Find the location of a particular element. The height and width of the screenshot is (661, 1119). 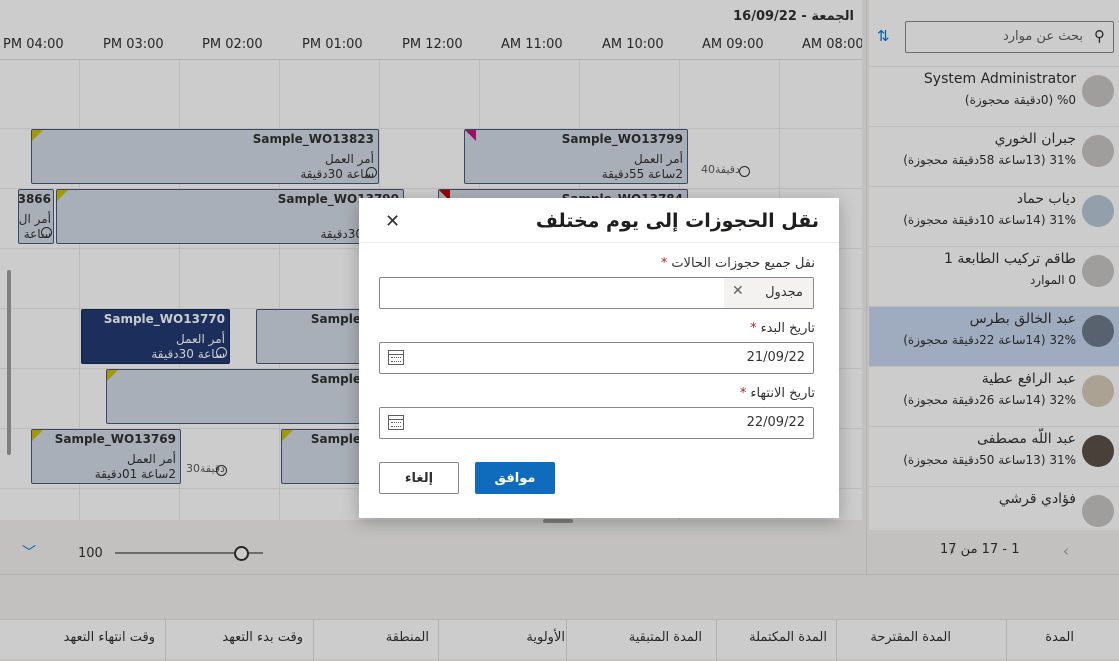

ok-button: موافق is located at coordinates (515, 478).